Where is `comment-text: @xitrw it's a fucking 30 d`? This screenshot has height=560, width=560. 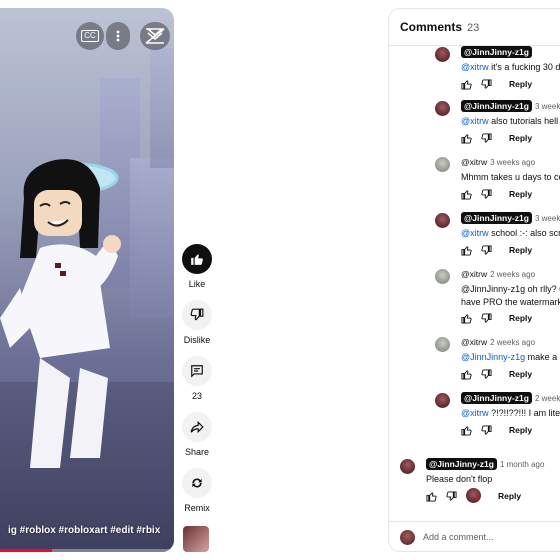
comment-text: @xitrw it's a fucking 30 d is located at coordinates (510, 67).